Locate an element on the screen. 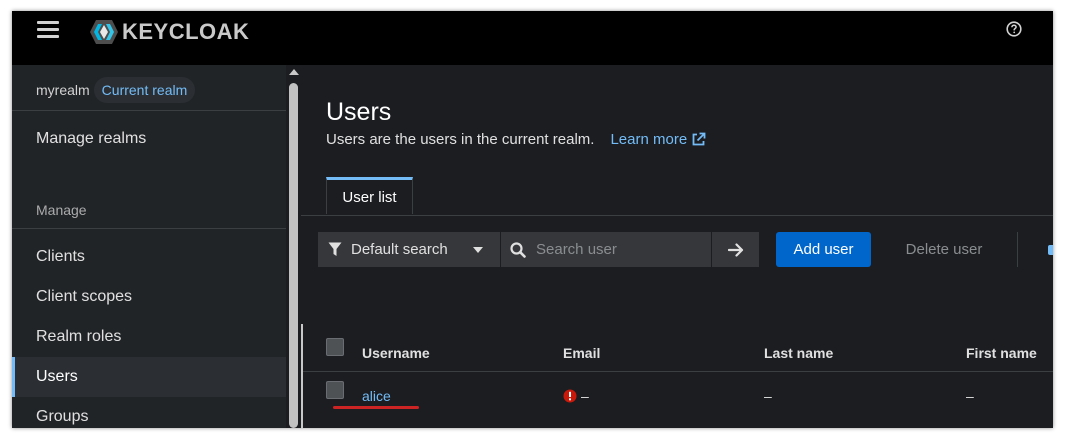 This screenshot has height=439, width=1066. current-realm-badge: Current realm is located at coordinates (144, 90).